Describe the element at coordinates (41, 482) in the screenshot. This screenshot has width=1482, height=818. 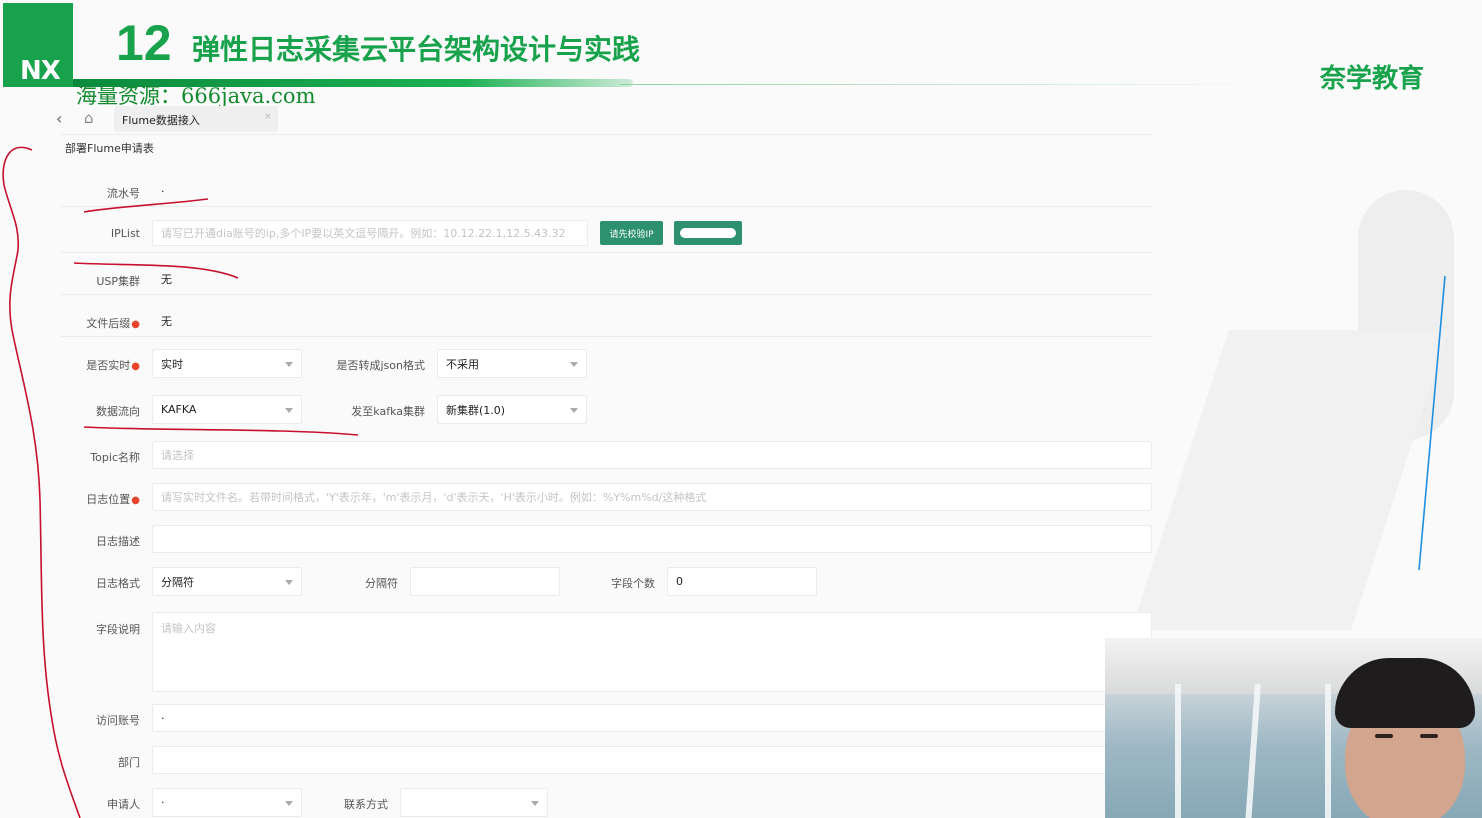
I see `annotation-bracket` at that location.